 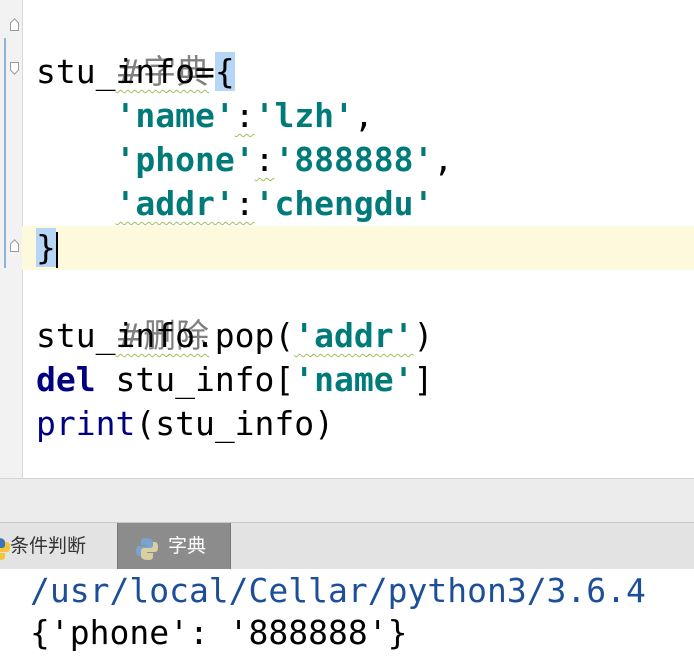 I want to click on current-code-line: }, so click(x=358, y=248).